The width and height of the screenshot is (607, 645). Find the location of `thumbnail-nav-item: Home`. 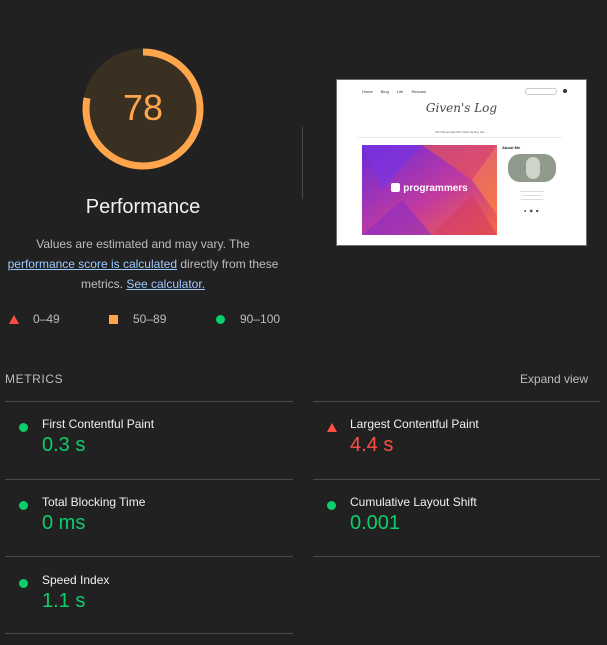

thumbnail-nav-item: Home is located at coordinates (367, 91).